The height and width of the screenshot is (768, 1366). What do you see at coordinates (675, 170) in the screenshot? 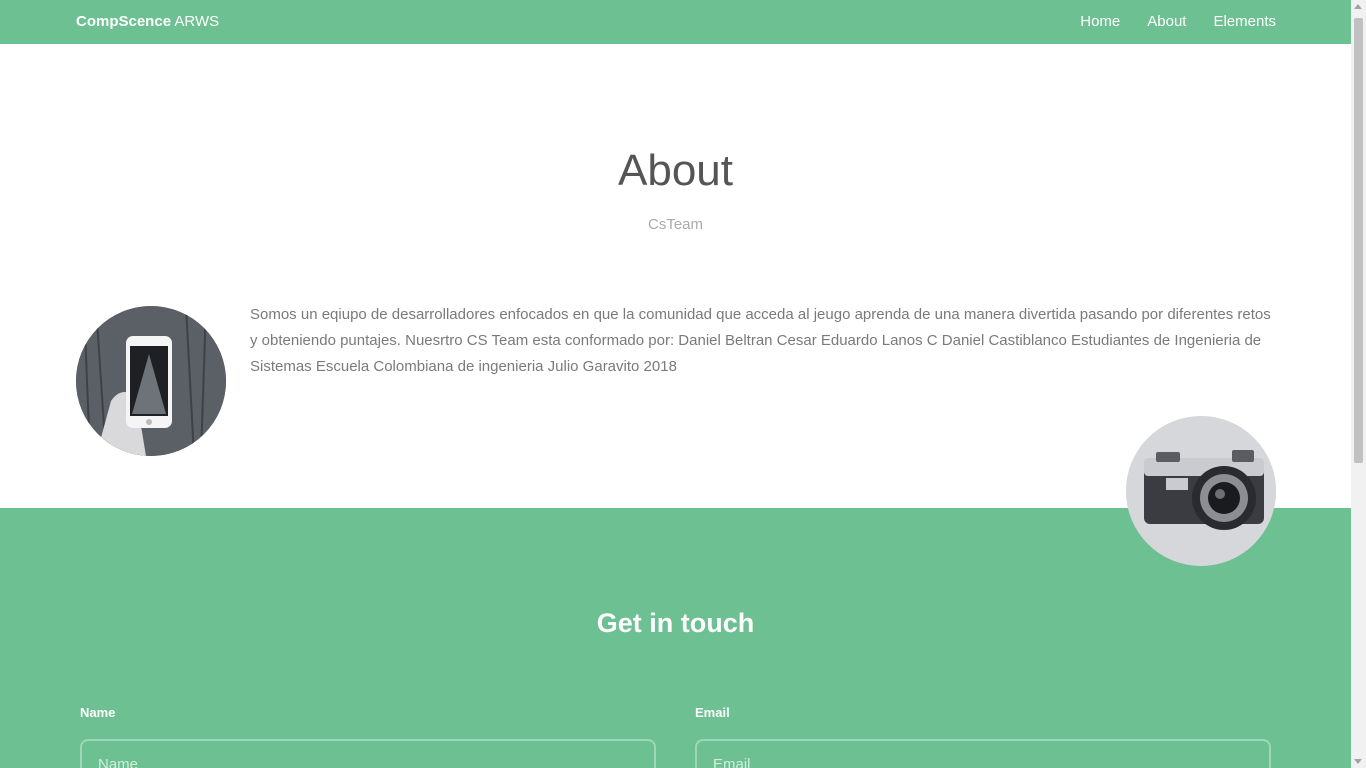
I see `page-title: About` at bounding box center [675, 170].